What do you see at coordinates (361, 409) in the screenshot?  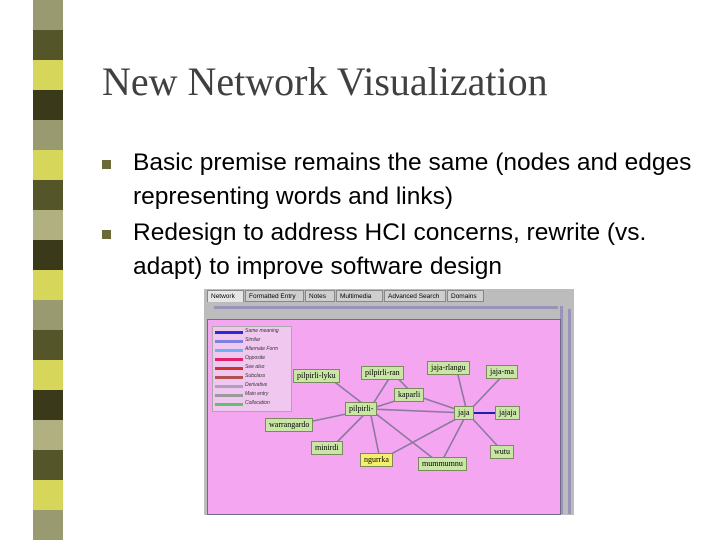 I see `network-node: pilpirli-` at bounding box center [361, 409].